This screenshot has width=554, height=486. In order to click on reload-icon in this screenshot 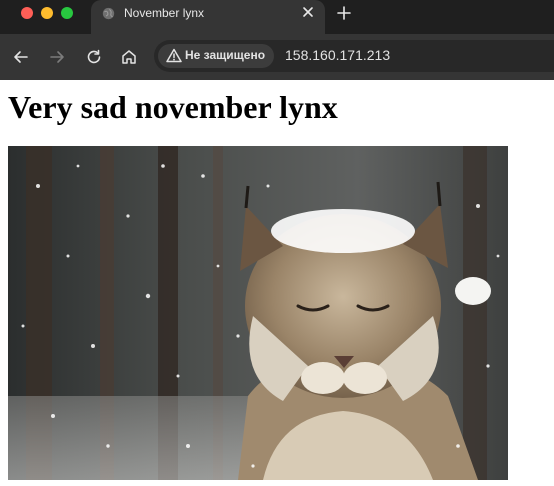, I will do `click(94, 57)`.